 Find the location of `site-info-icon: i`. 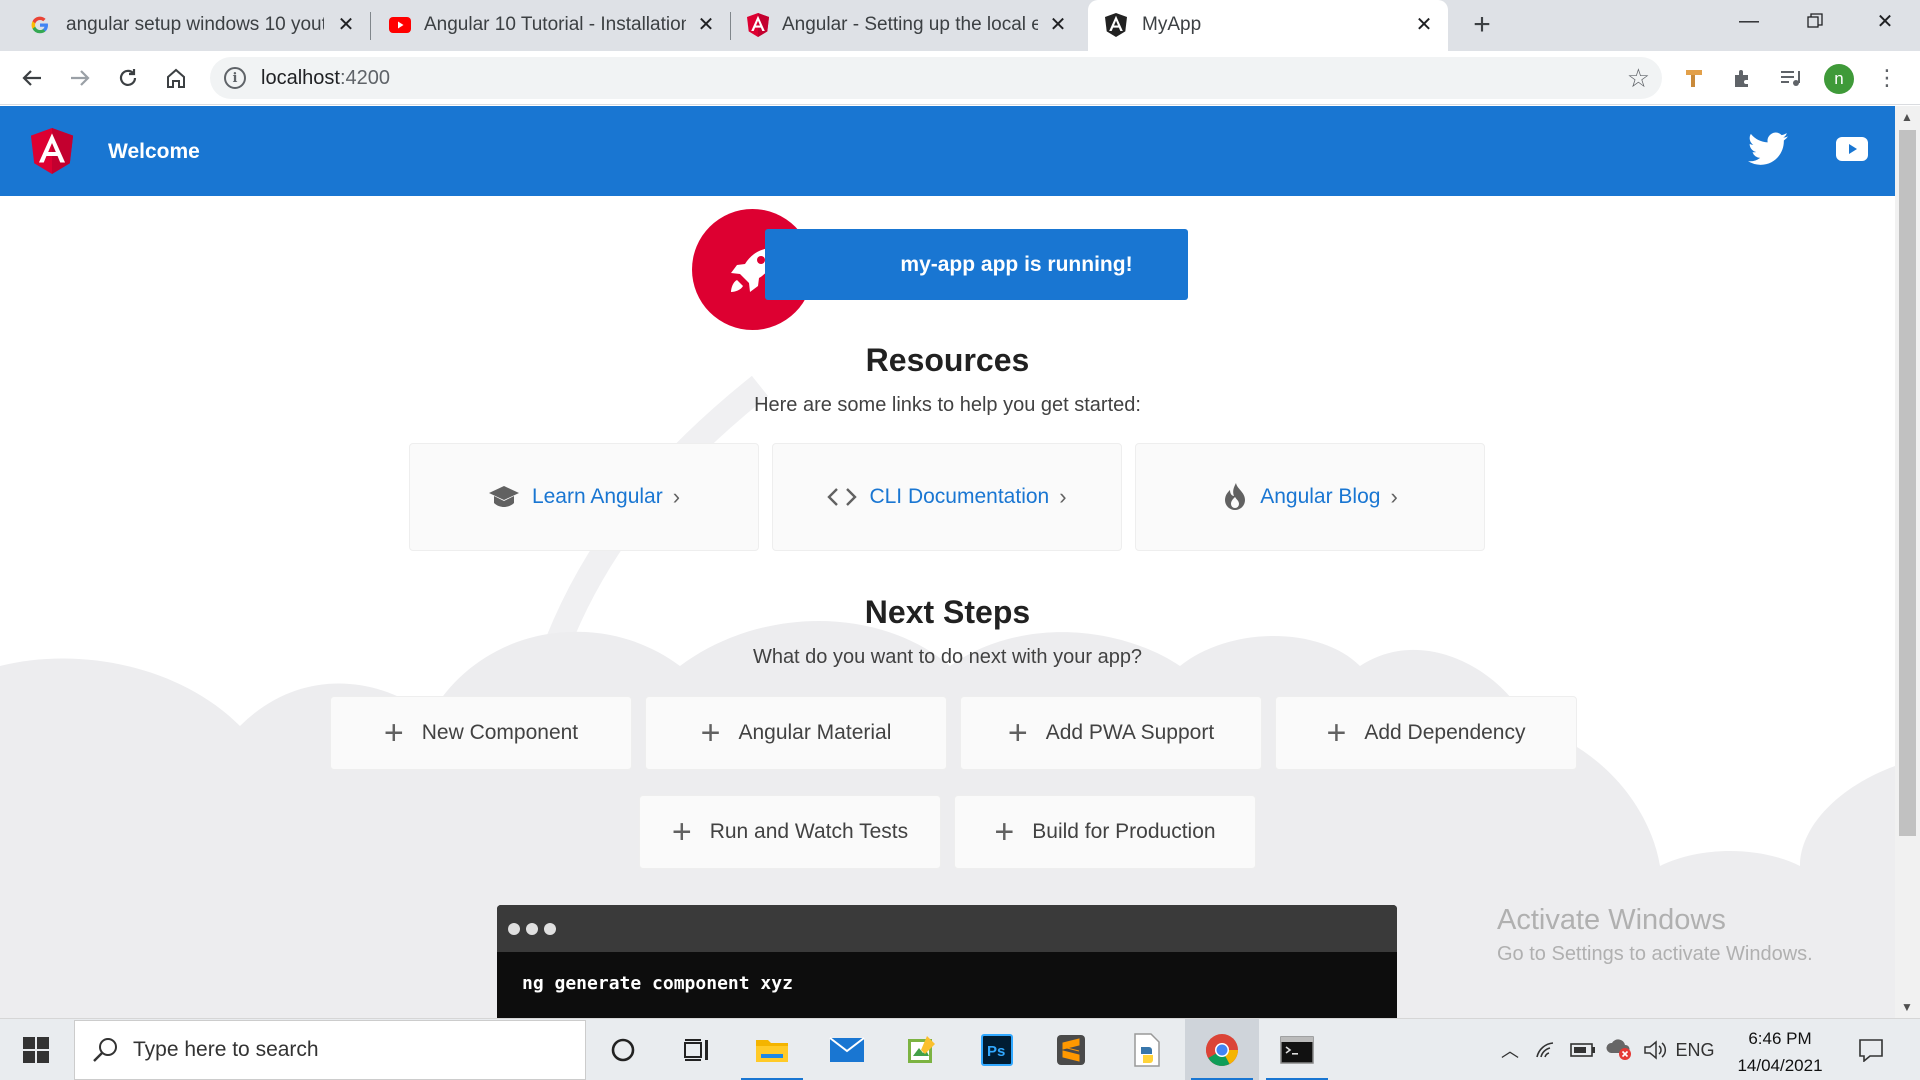

site-info-icon: i is located at coordinates (235, 78).